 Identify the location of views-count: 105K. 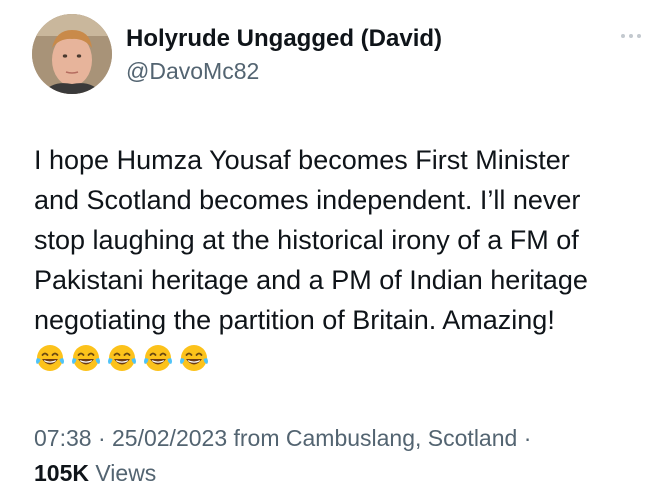
(61, 473).